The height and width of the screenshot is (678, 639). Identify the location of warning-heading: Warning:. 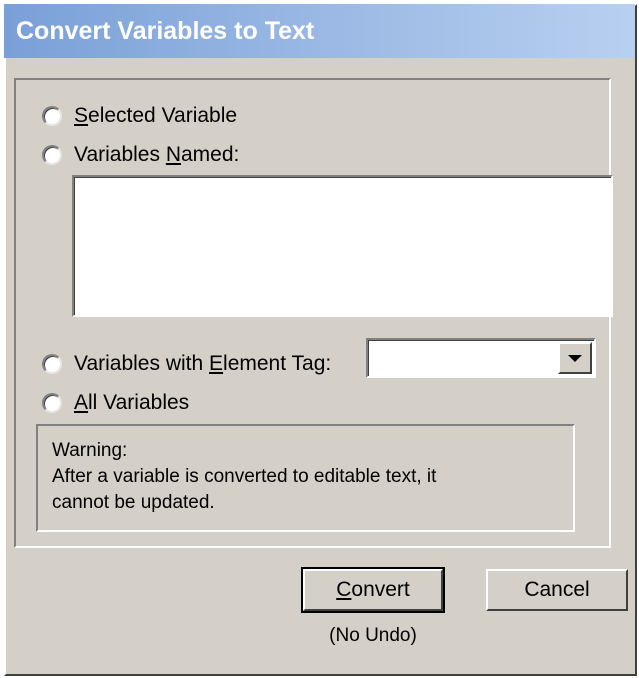
(90, 450).